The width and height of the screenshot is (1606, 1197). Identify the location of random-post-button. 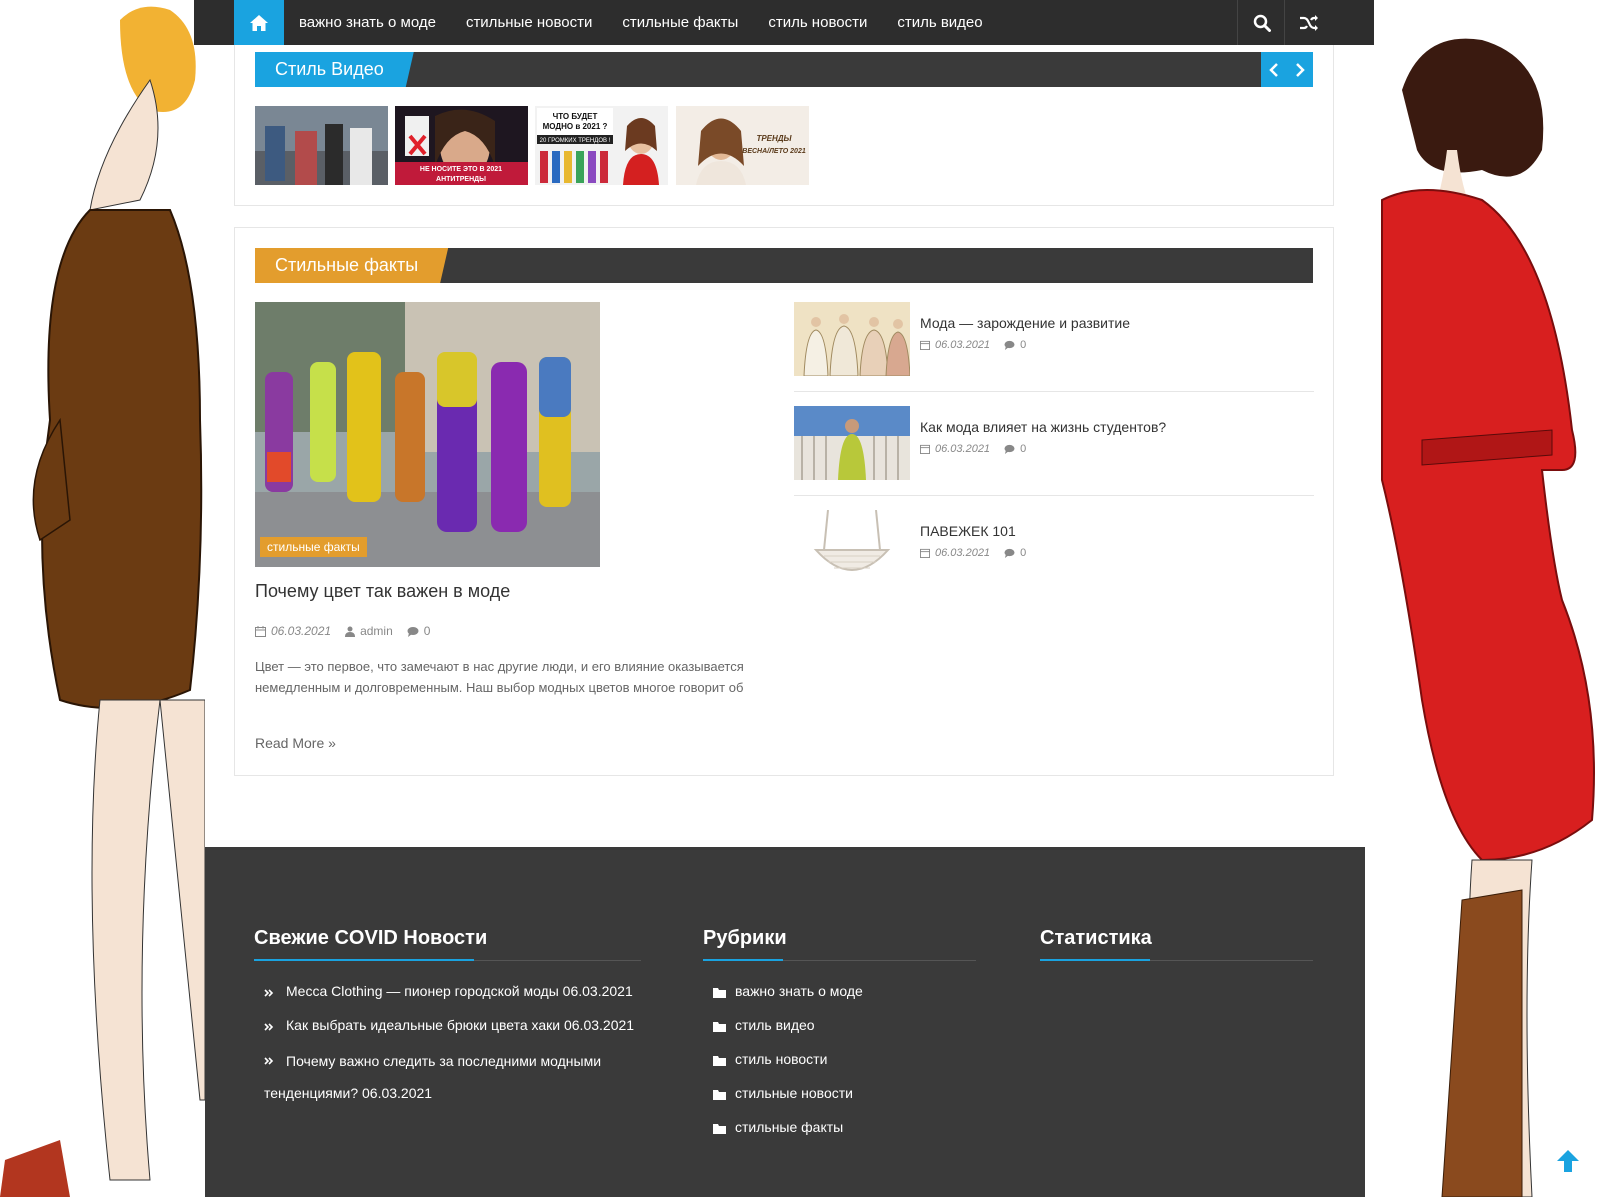
(1308, 22).